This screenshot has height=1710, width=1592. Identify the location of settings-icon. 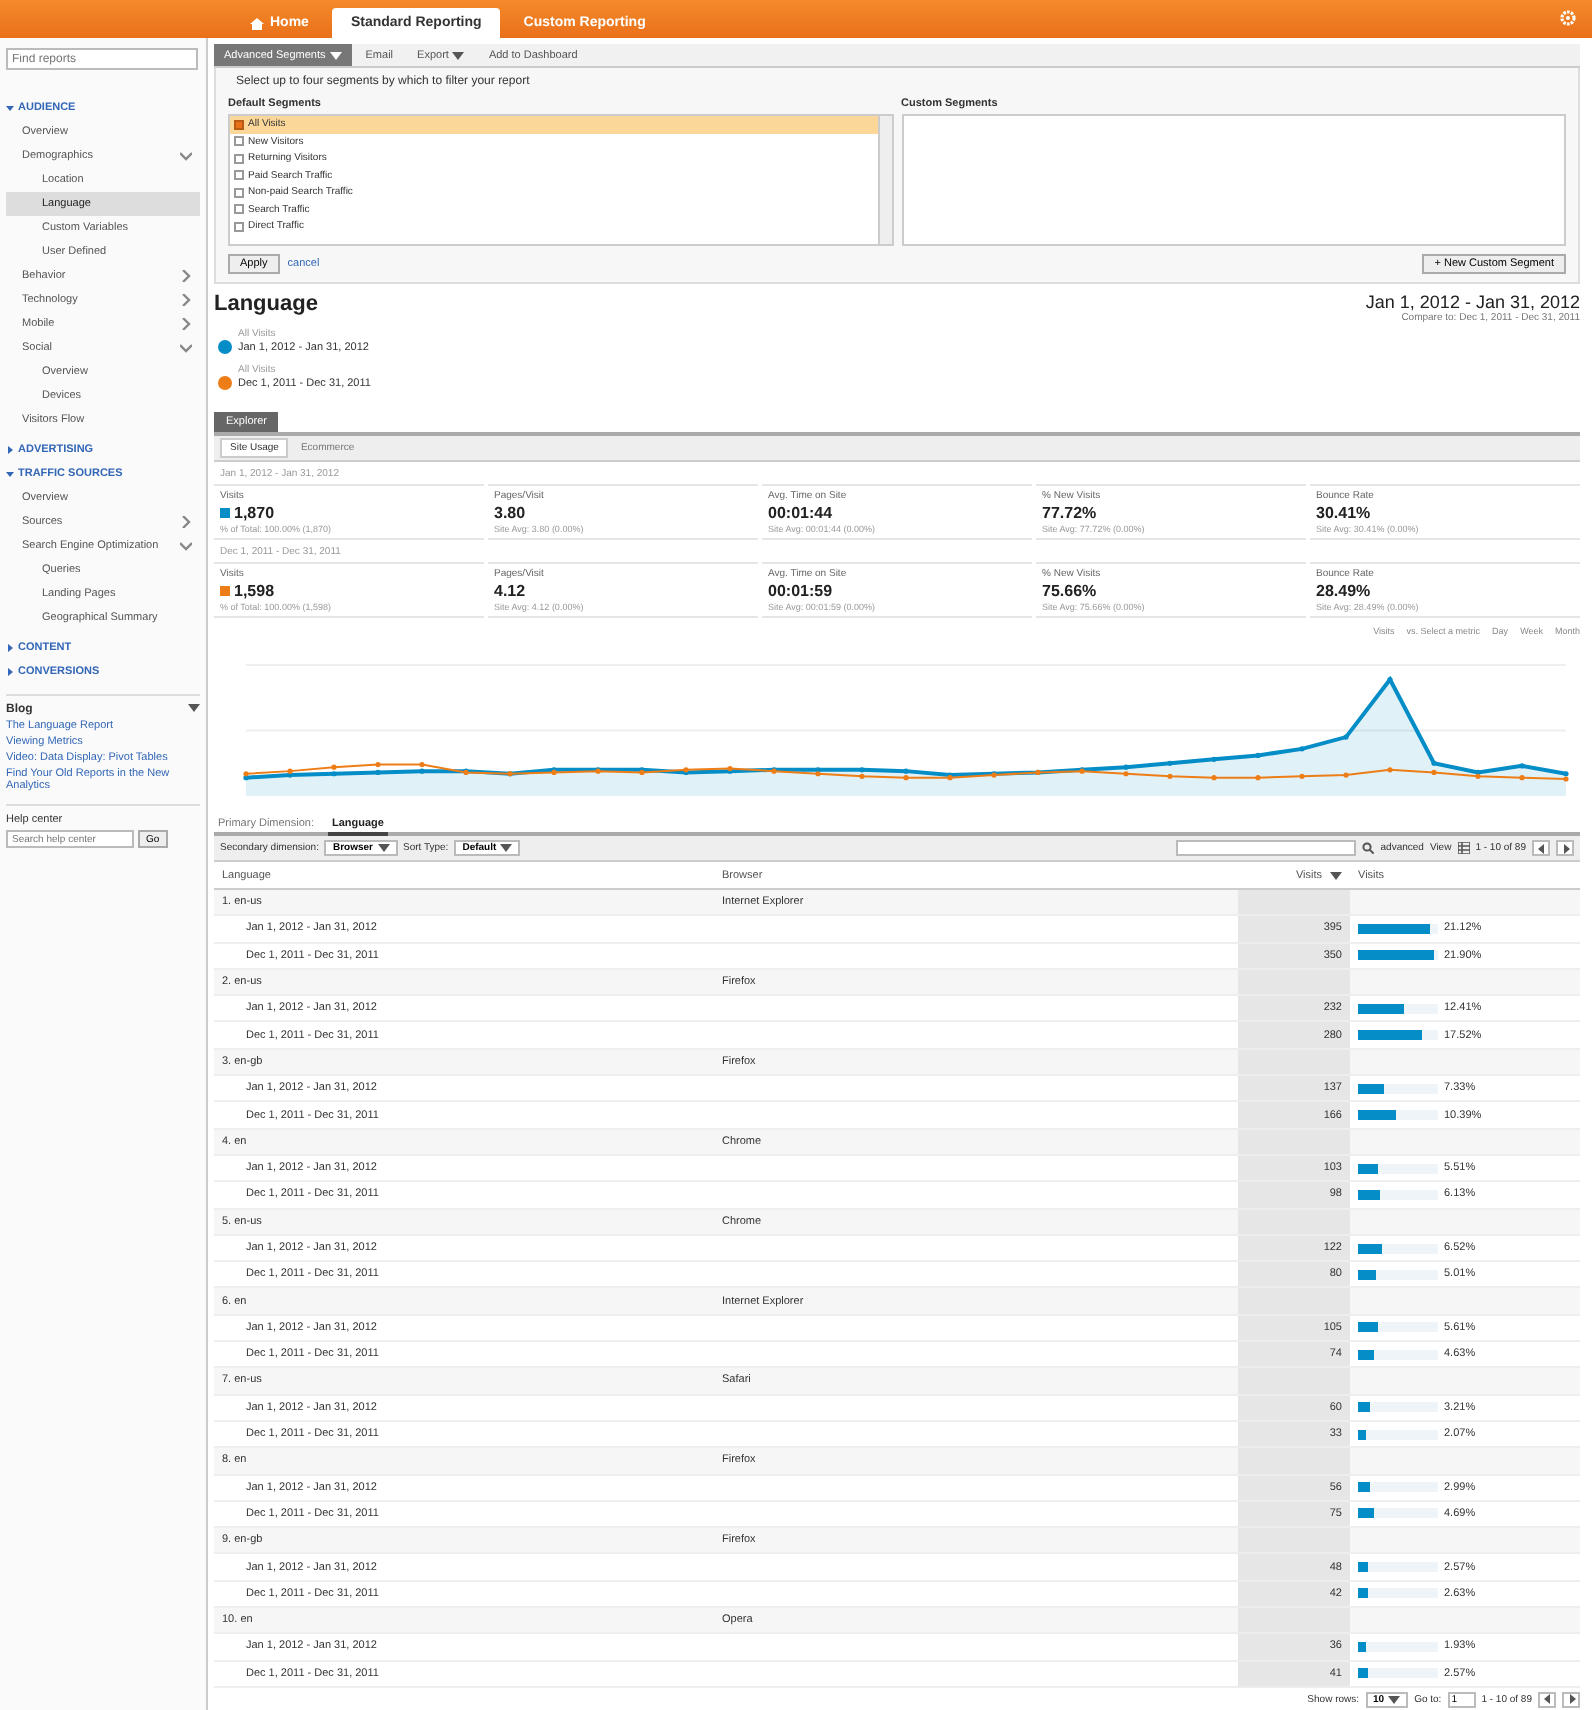
(1568, 18).